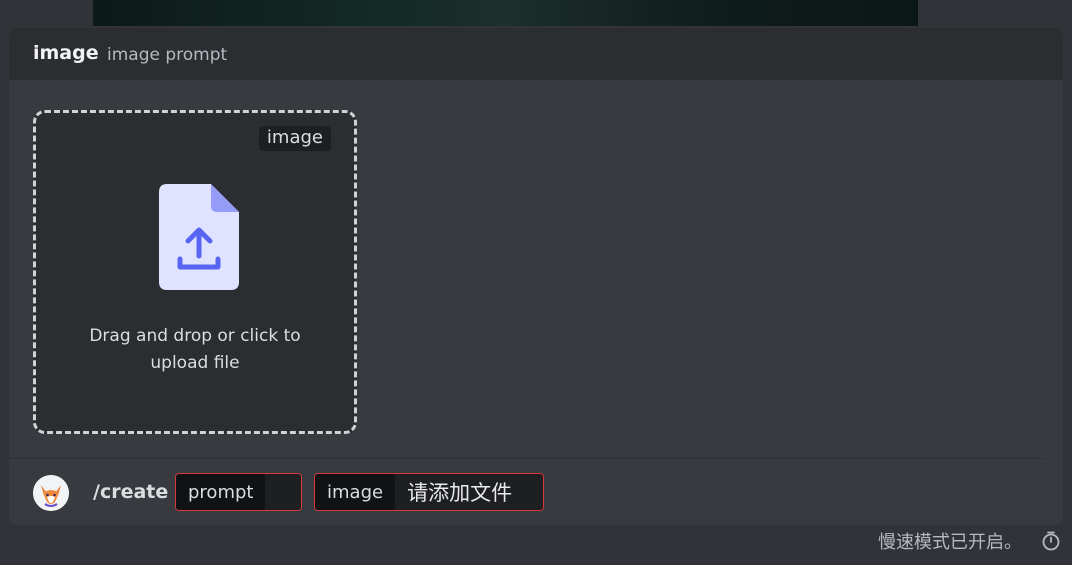 This screenshot has width=1072, height=565. What do you see at coordinates (950, 542) in the screenshot?
I see `slowmode-status: 慢速模式已开启。` at bounding box center [950, 542].